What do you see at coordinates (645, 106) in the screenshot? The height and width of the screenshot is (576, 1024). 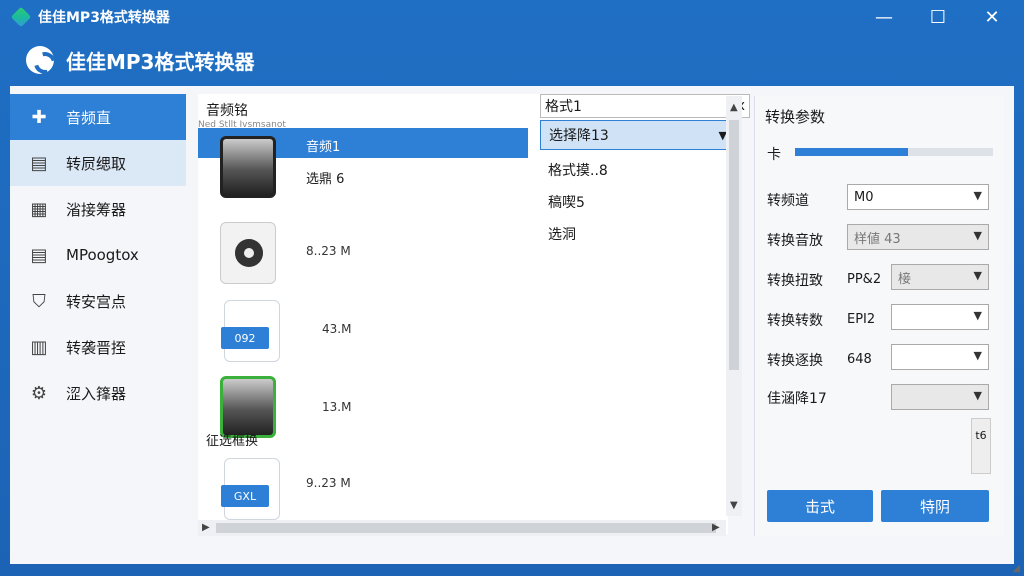 I see `format-header: 格式1 5x` at bounding box center [645, 106].